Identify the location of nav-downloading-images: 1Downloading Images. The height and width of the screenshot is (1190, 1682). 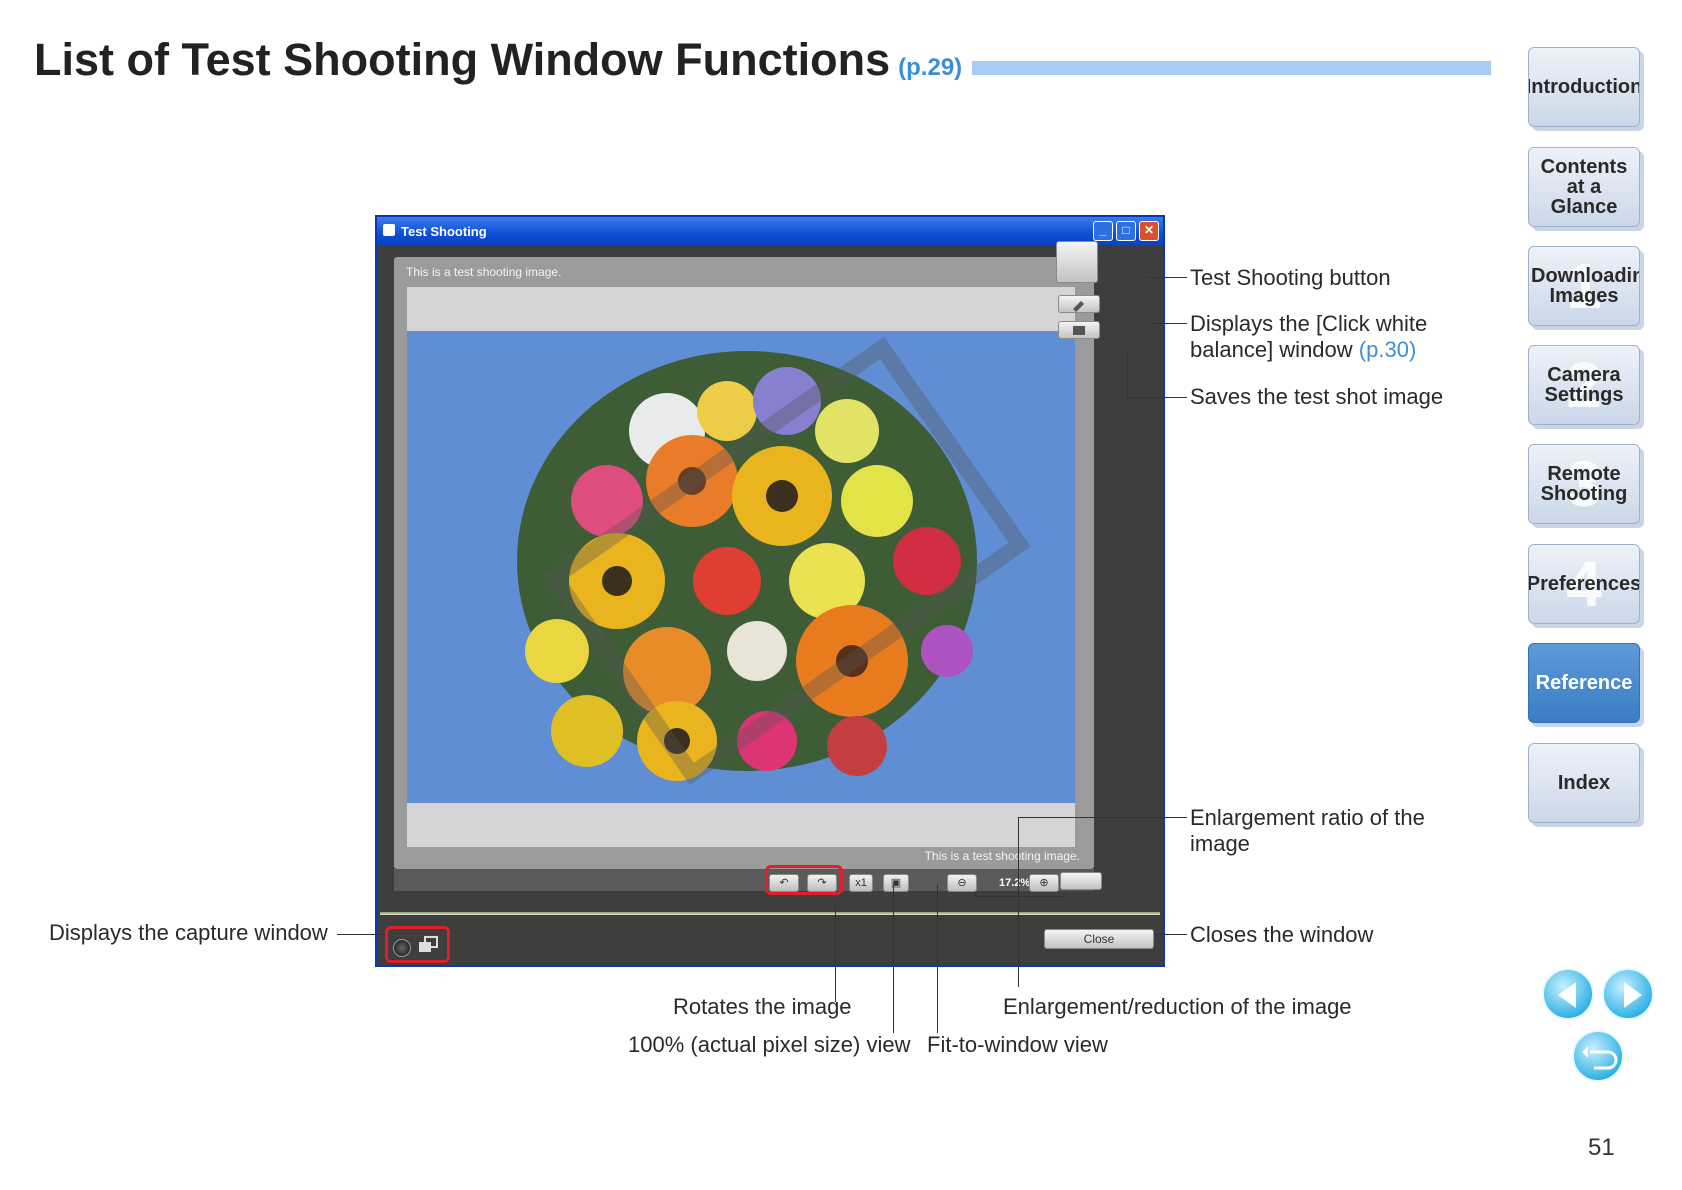
(1584, 286).